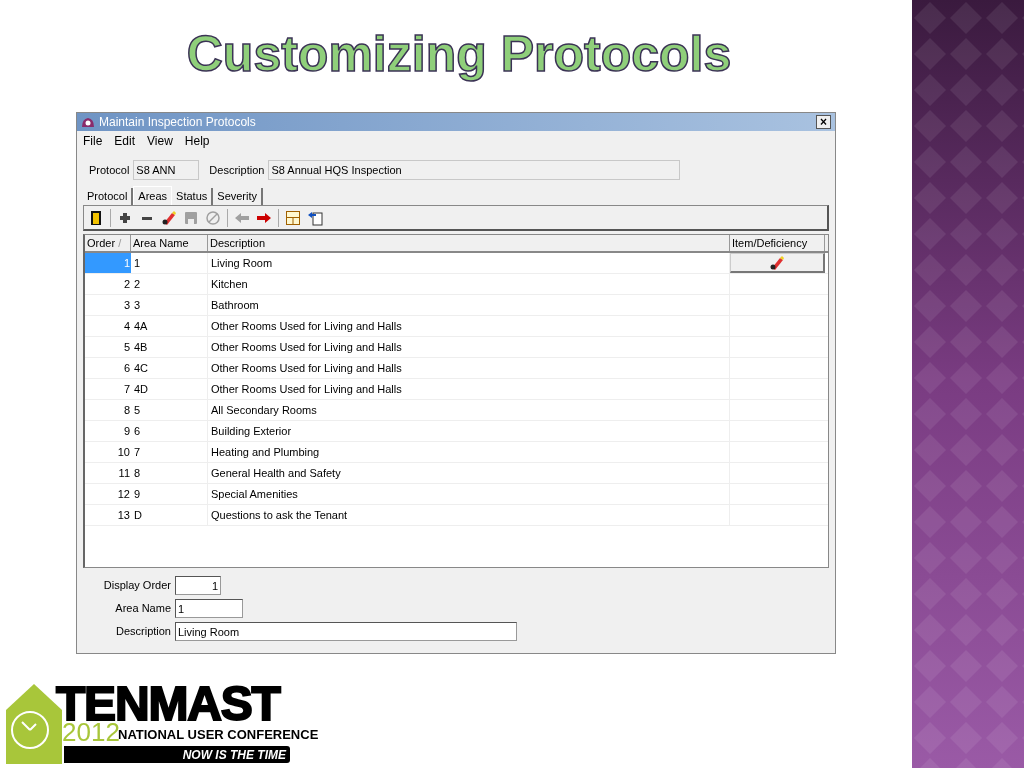 Image resolution: width=1024 pixels, height=768 pixels. What do you see at coordinates (459, 54) in the screenshot?
I see `slide-title: Customizing Protocols` at bounding box center [459, 54].